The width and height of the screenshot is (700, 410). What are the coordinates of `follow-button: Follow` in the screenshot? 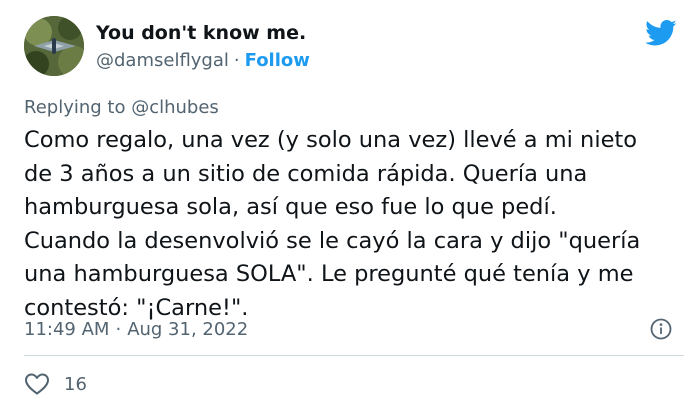 It's located at (277, 60).